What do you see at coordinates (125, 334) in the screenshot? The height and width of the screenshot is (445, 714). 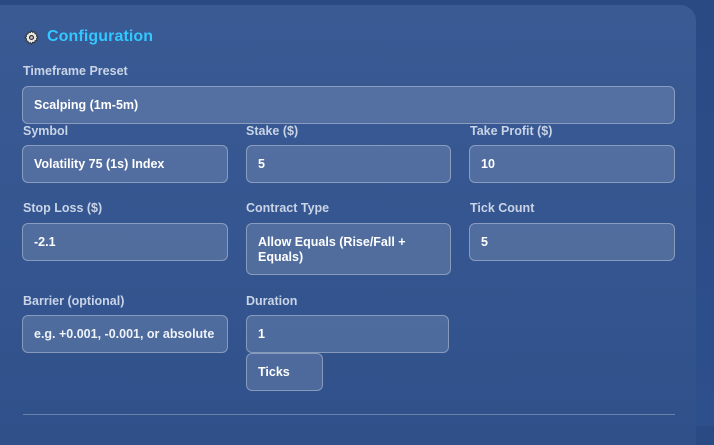 I see `barrier-input` at bounding box center [125, 334].